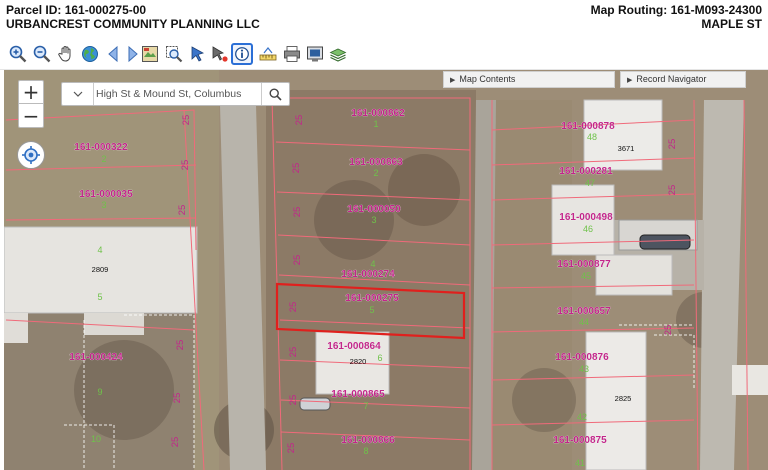 This screenshot has width=768, height=470. What do you see at coordinates (96, 439) in the screenshot?
I see `lot-number: 10` at bounding box center [96, 439].